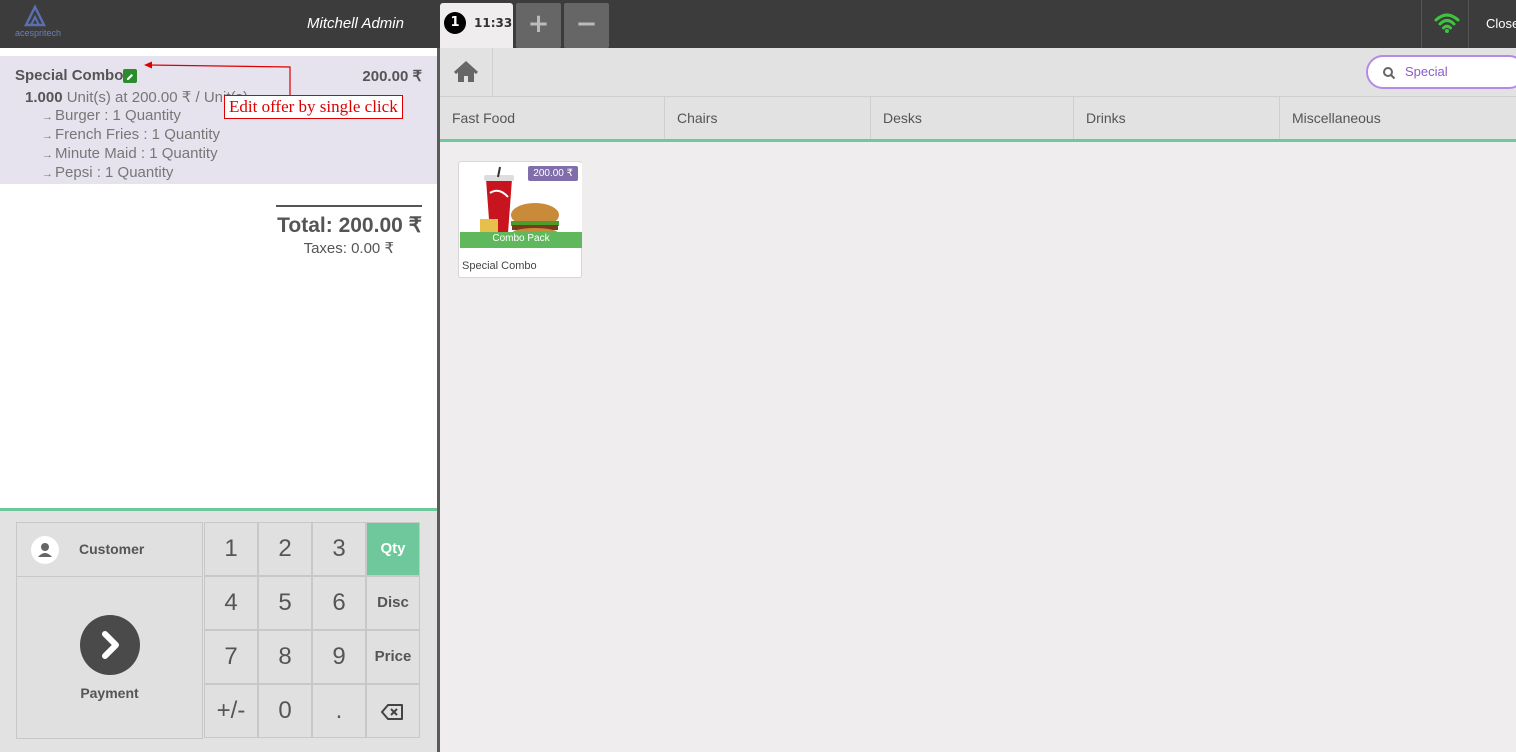 The image size is (1516, 752). What do you see at coordinates (586, 25) in the screenshot?
I see `remove-order-button: −` at bounding box center [586, 25].